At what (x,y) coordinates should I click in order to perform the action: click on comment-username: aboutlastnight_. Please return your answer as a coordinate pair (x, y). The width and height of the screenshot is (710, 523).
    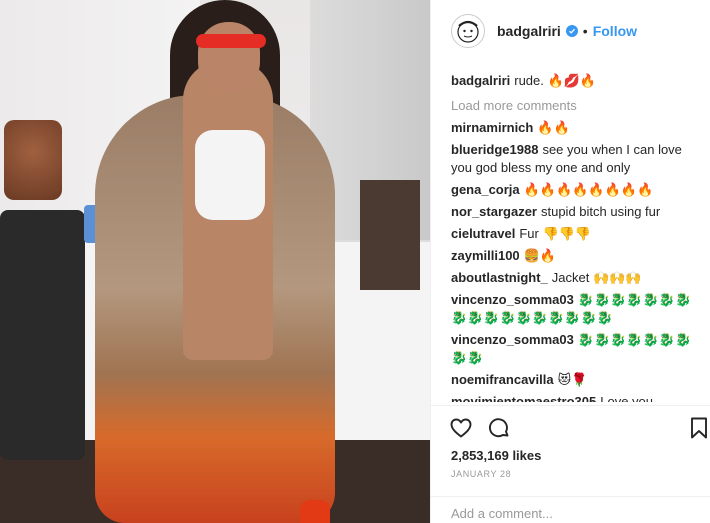
    Looking at the image, I should click on (499, 277).